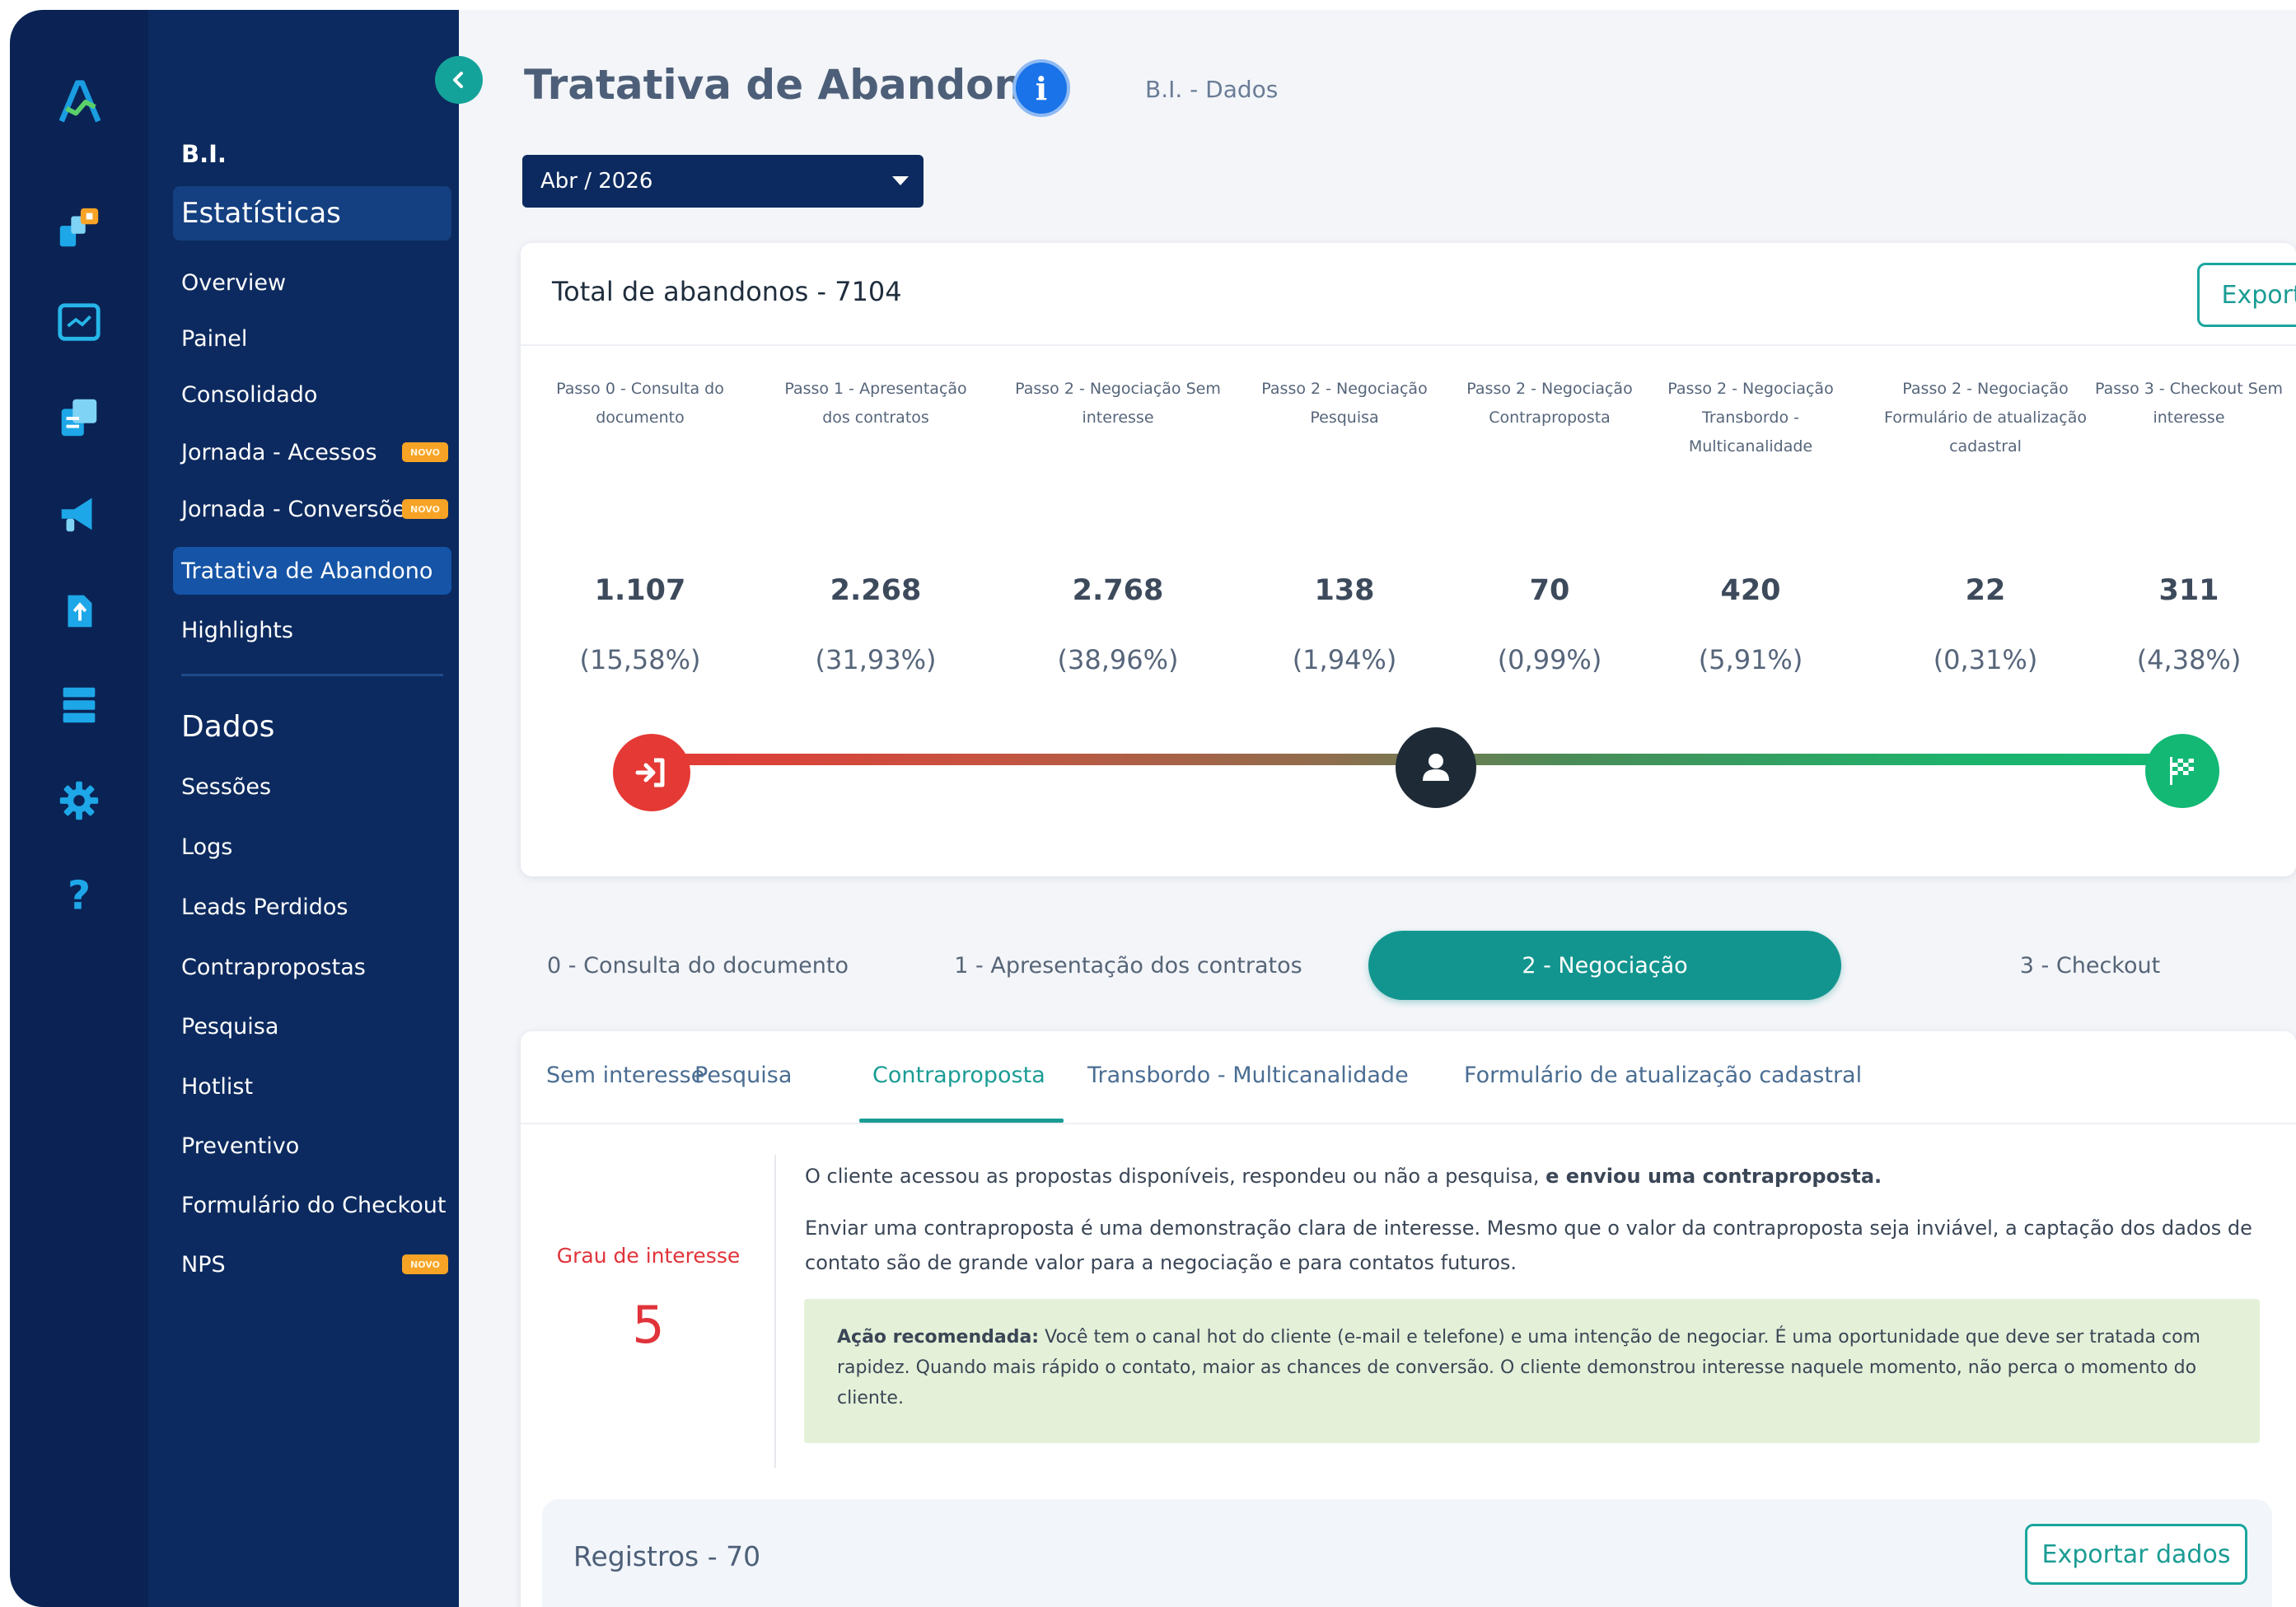 The image size is (2296, 1607). I want to click on user-icon, so click(1436, 768).